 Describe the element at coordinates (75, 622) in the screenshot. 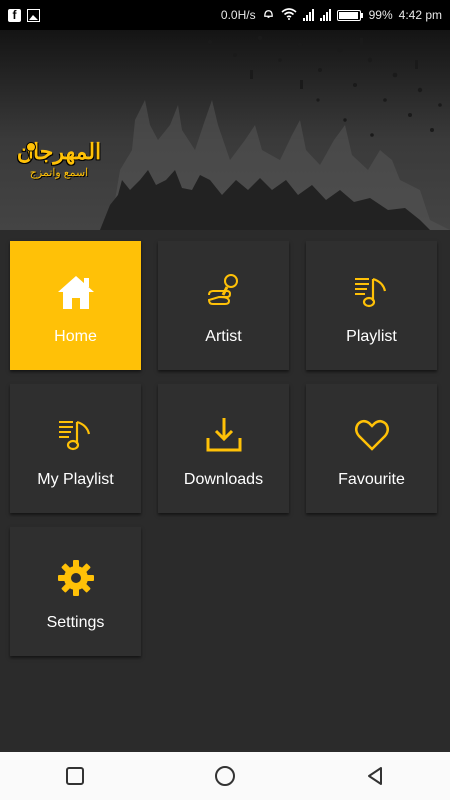

I see `menu-tile-label: Settings` at that location.